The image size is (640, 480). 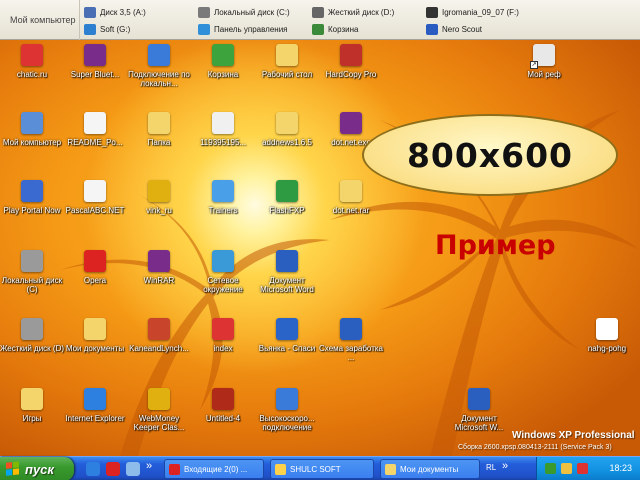 I want to click on zip-folder-icon, so click(x=287, y=123).